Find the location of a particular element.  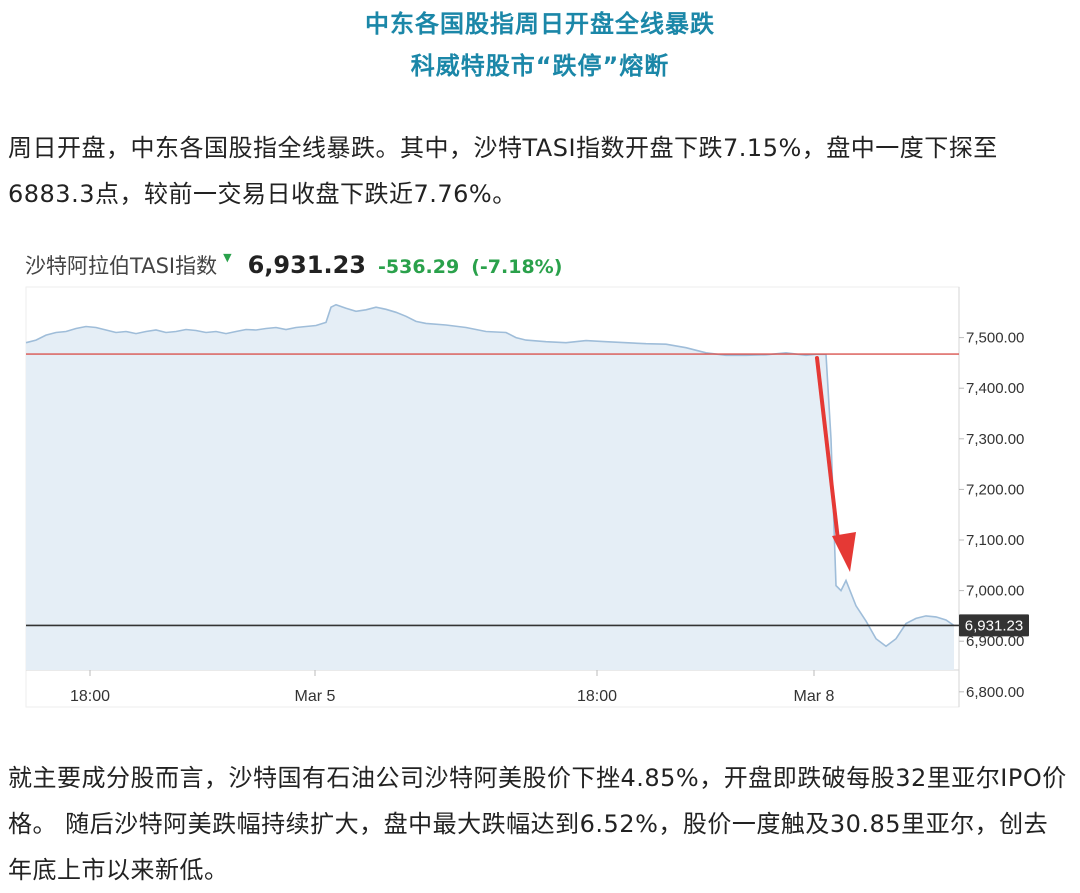

x-tick-label: Mar 5 is located at coordinates (315, 696).